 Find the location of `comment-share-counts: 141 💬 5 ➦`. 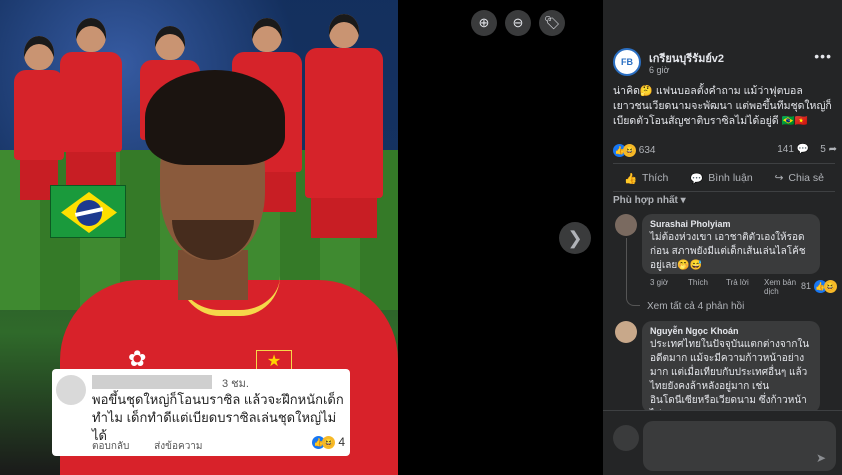

comment-share-counts: 141 💬 5 ➦ is located at coordinates (807, 149).